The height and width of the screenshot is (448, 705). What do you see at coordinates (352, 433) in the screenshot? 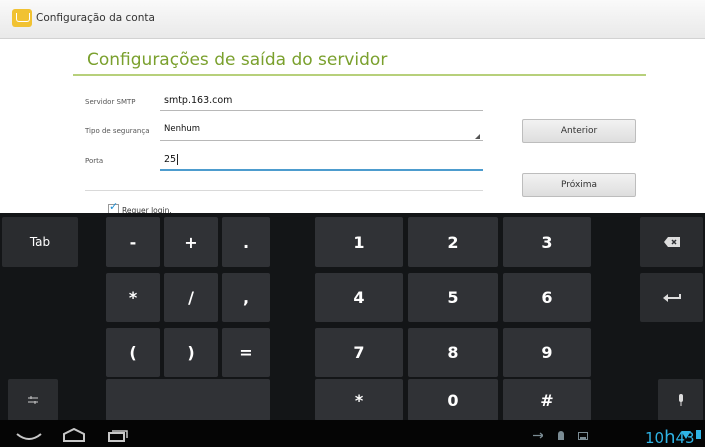
I see `system-bar` at bounding box center [352, 433].